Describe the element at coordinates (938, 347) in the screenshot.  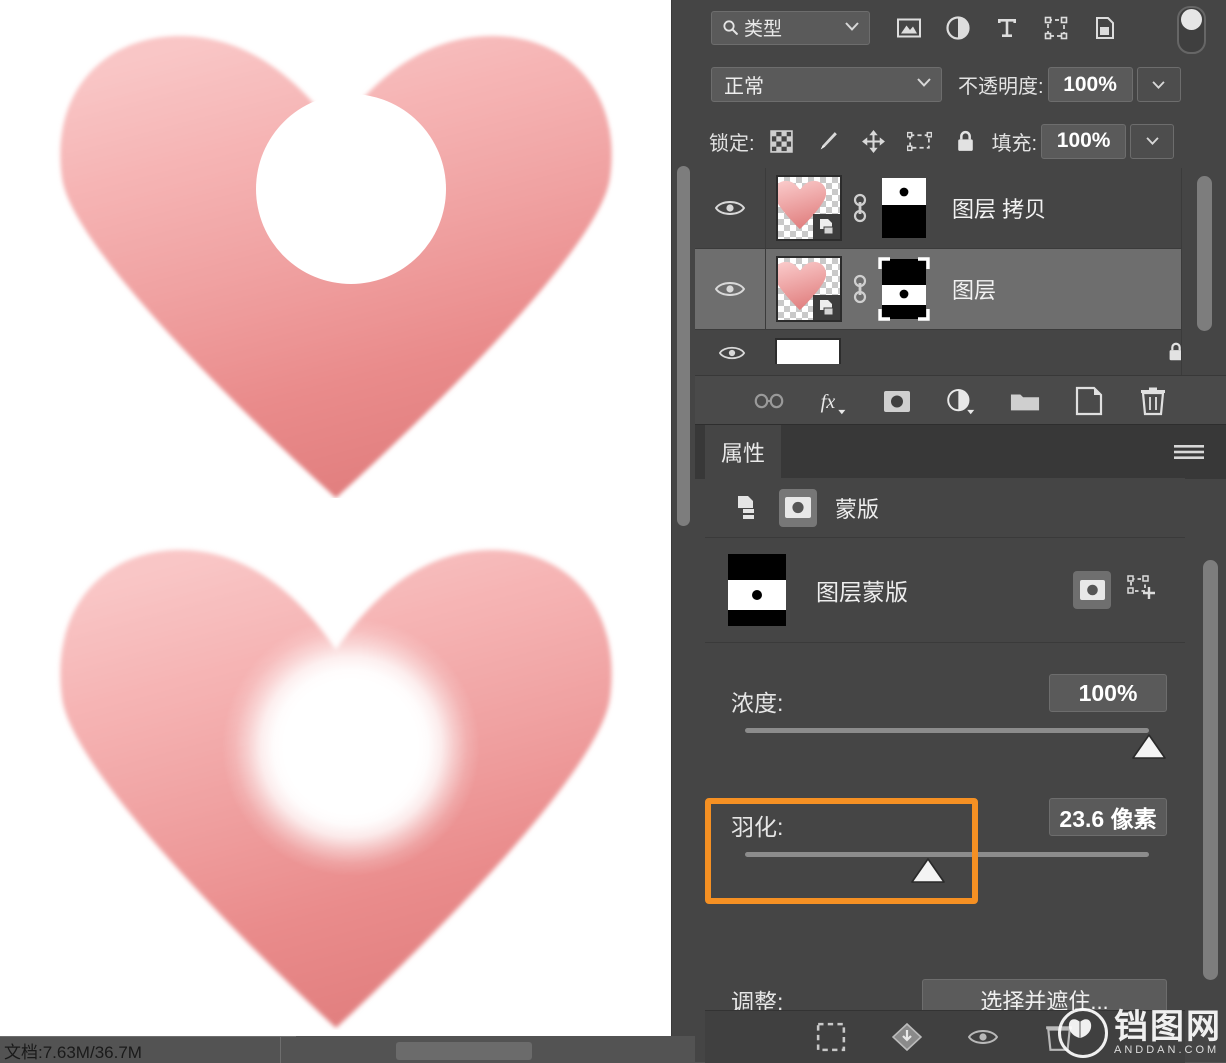
I see `table-row` at that location.